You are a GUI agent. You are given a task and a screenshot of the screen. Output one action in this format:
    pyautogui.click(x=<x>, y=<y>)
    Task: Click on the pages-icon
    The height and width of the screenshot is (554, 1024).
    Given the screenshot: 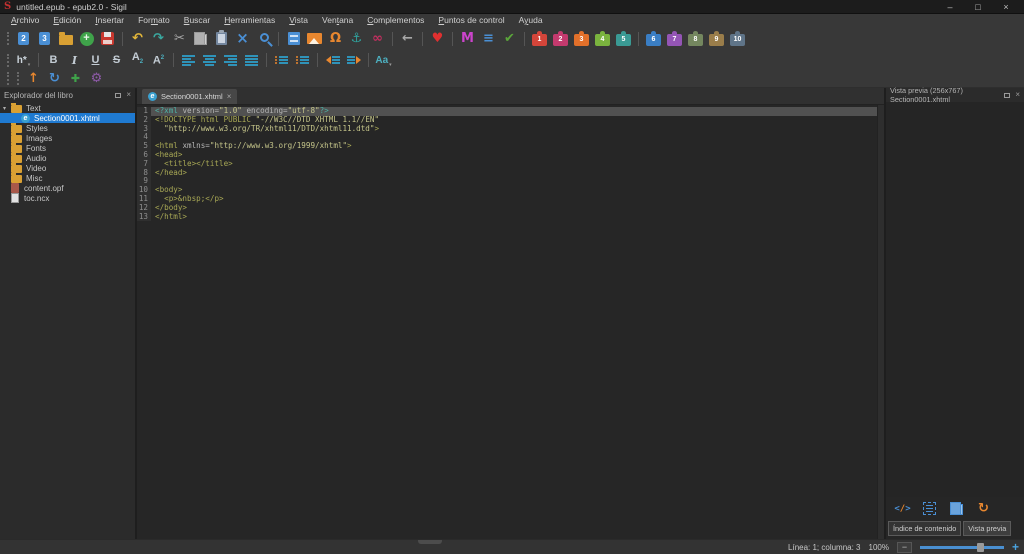 What is the action you would take?
    pyautogui.click(x=956, y=508)
    